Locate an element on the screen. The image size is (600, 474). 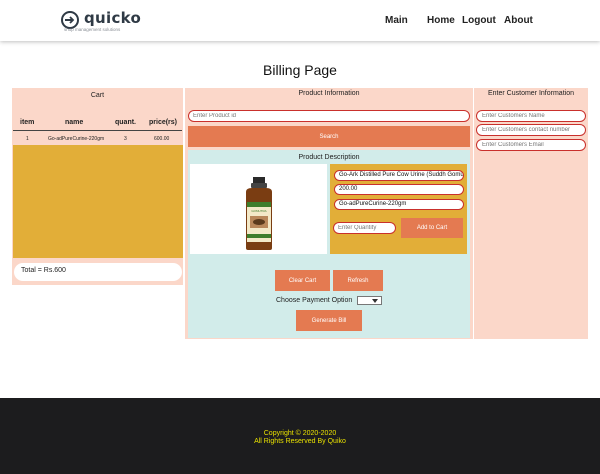
quantity-input is located at coordinates (364, 228).